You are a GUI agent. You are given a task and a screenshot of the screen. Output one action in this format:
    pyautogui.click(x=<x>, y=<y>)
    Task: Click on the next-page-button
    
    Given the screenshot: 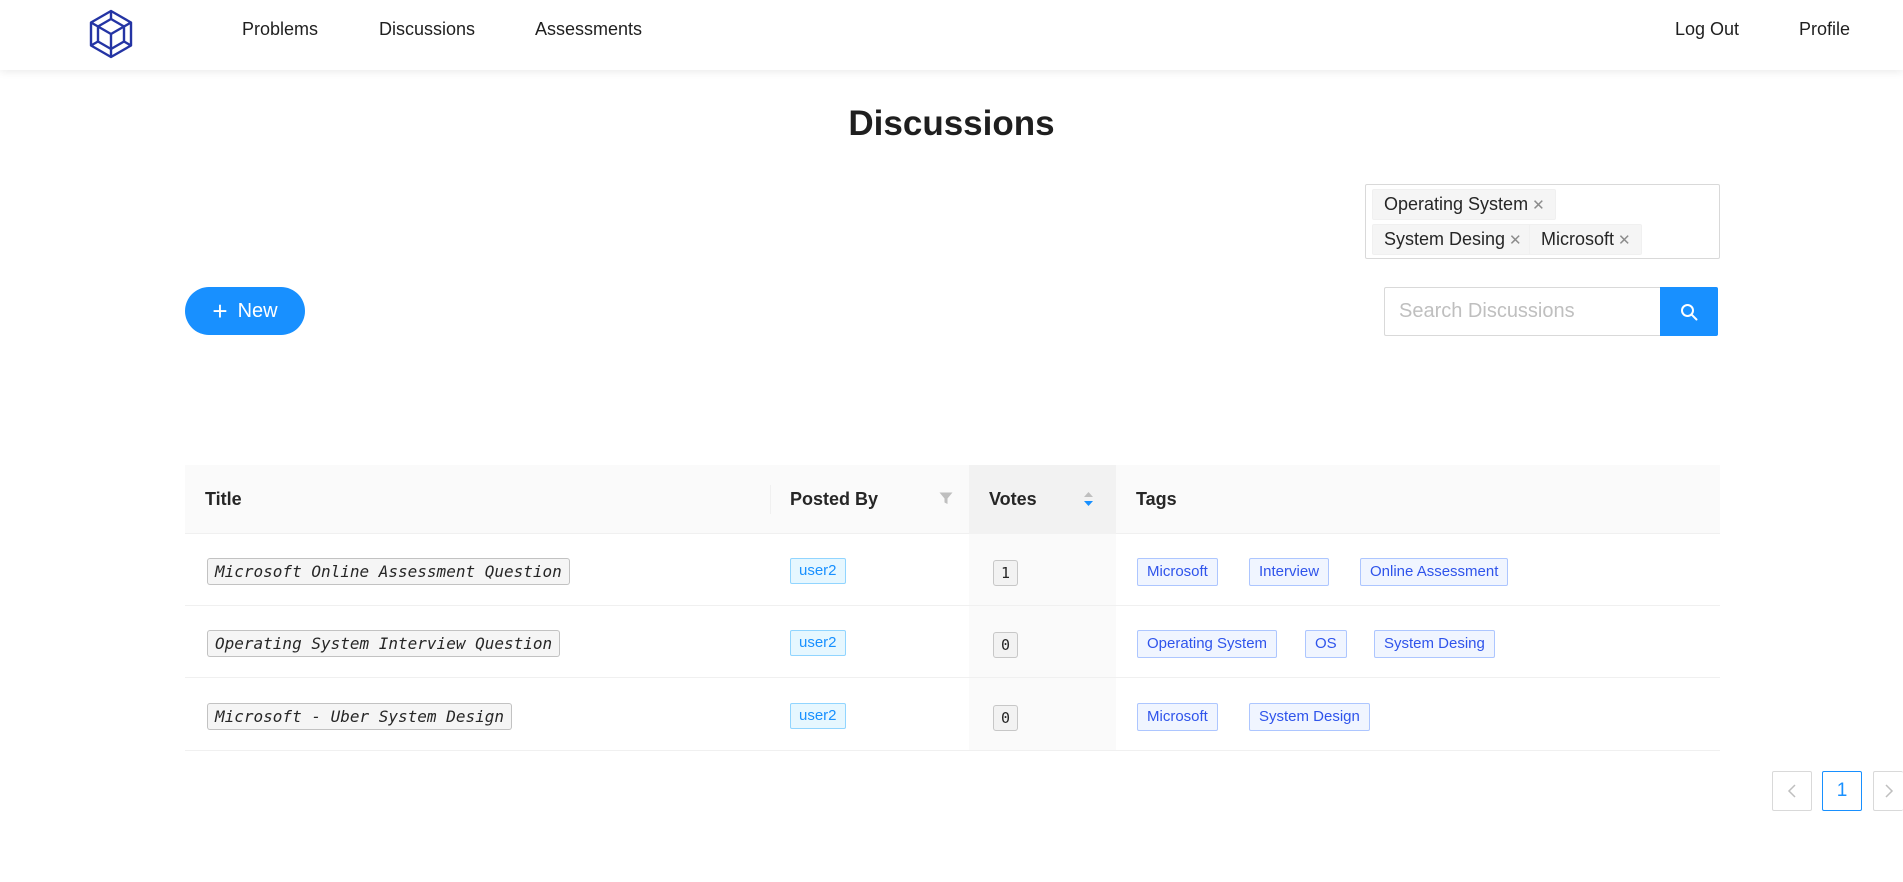 What is the action you would take?
    pyautogui.click(x=1888, y=791)
    